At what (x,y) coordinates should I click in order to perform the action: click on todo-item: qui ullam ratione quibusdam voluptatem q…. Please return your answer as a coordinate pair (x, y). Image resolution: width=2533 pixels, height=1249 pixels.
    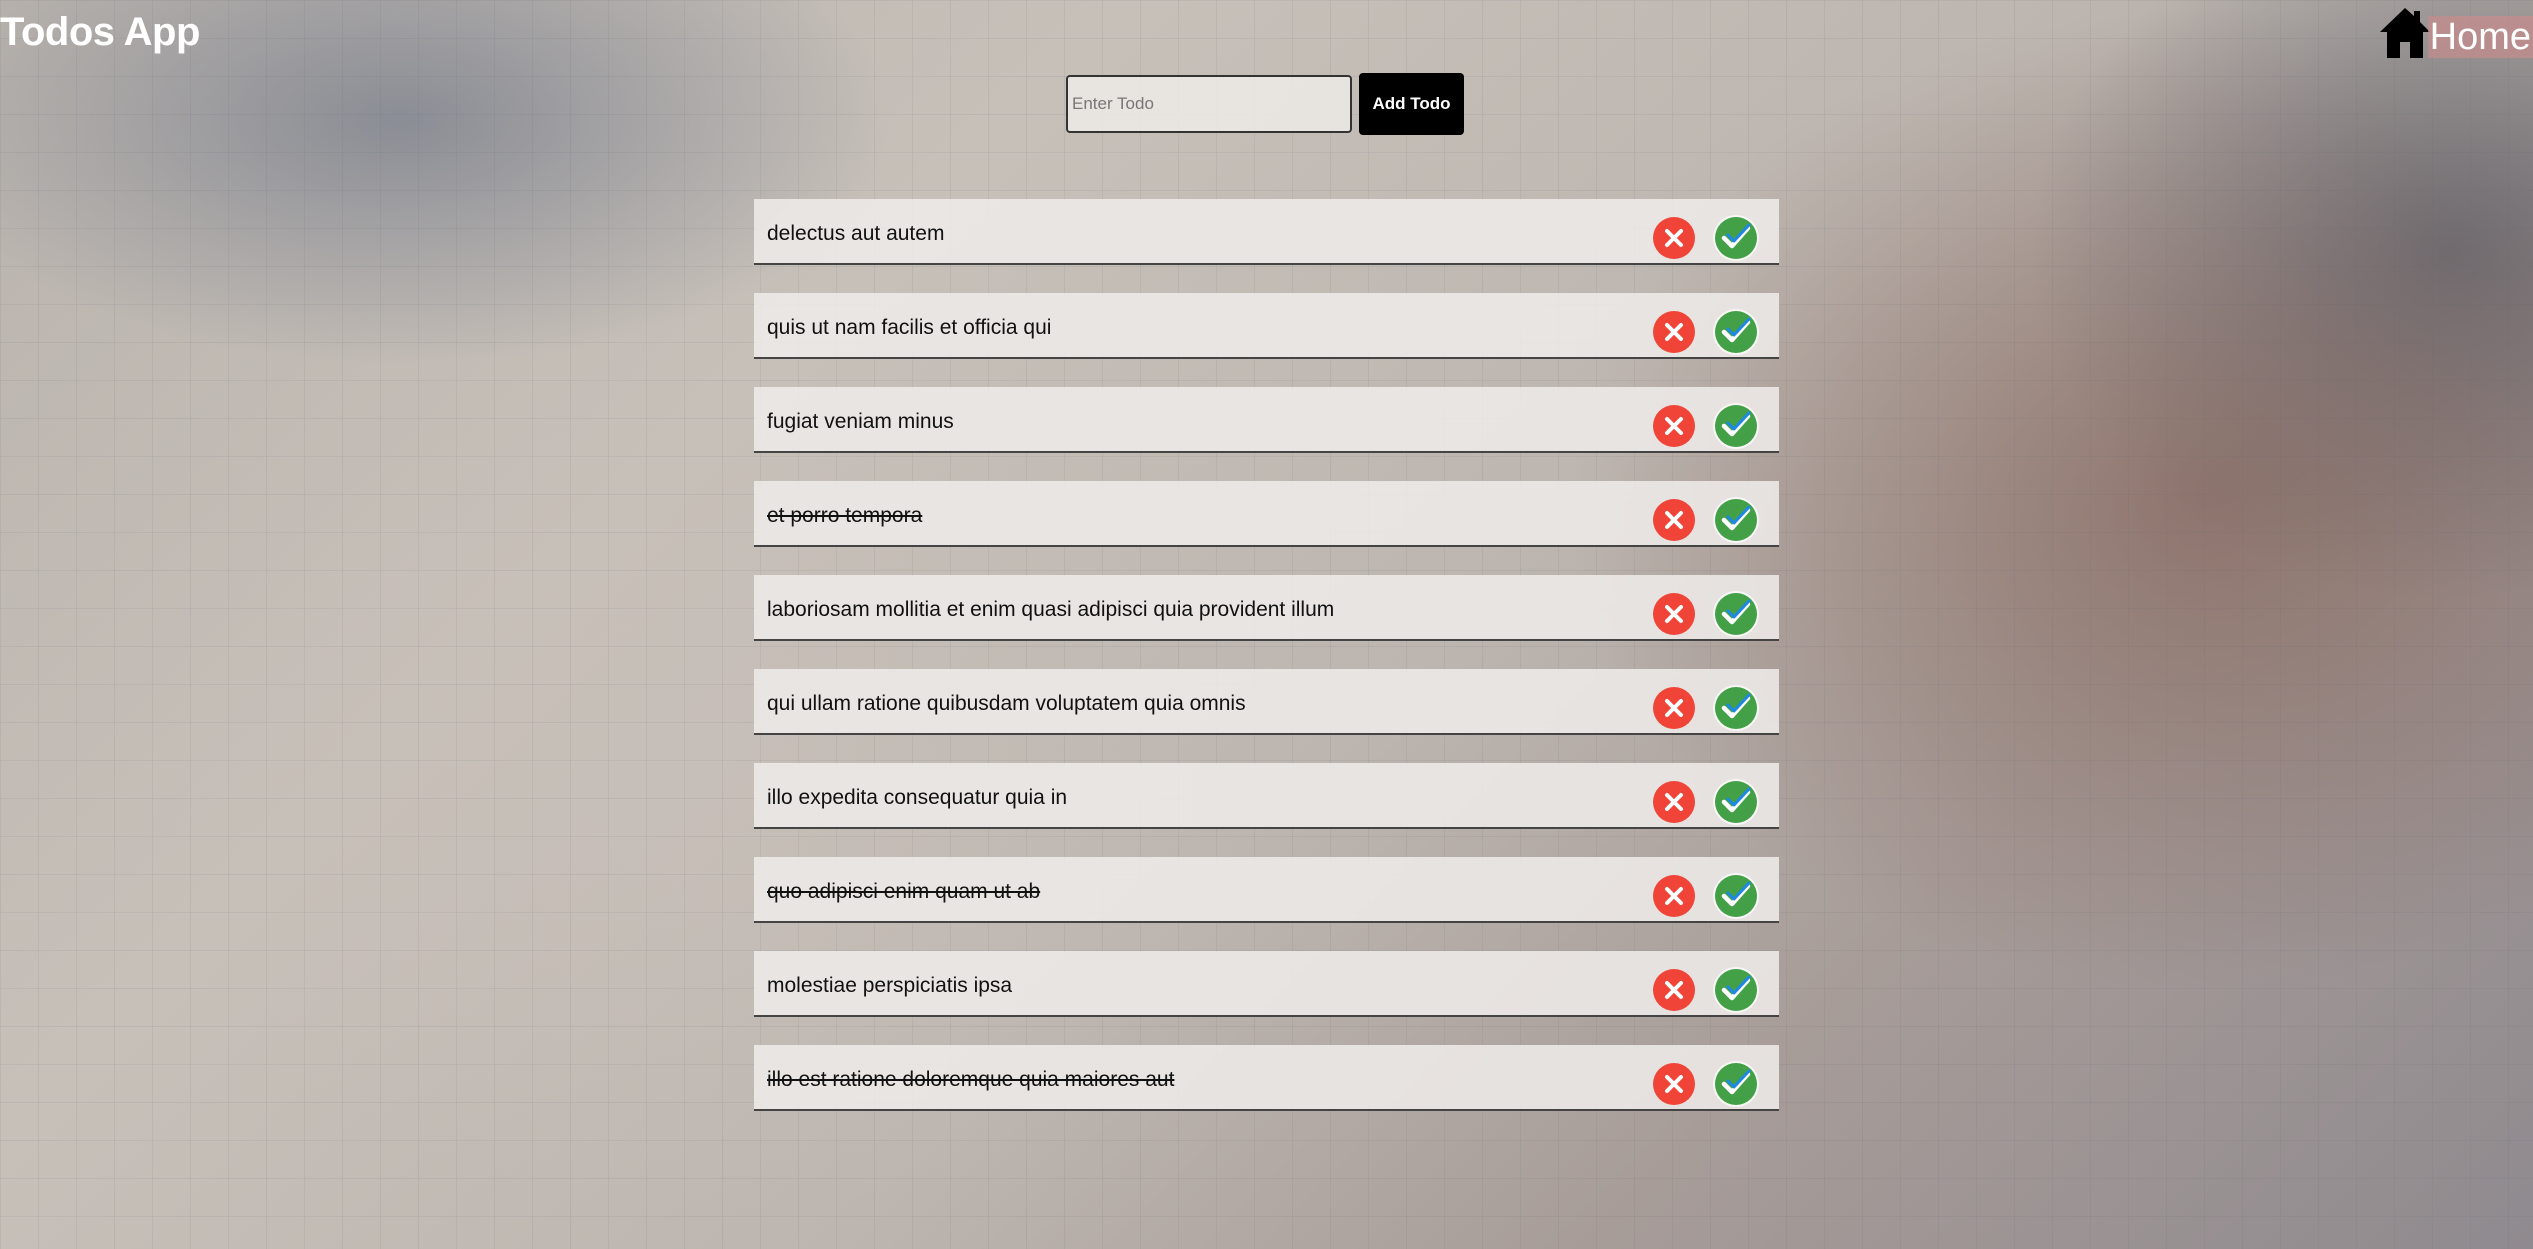
    Looking at the image, I should click on (1266, 702).